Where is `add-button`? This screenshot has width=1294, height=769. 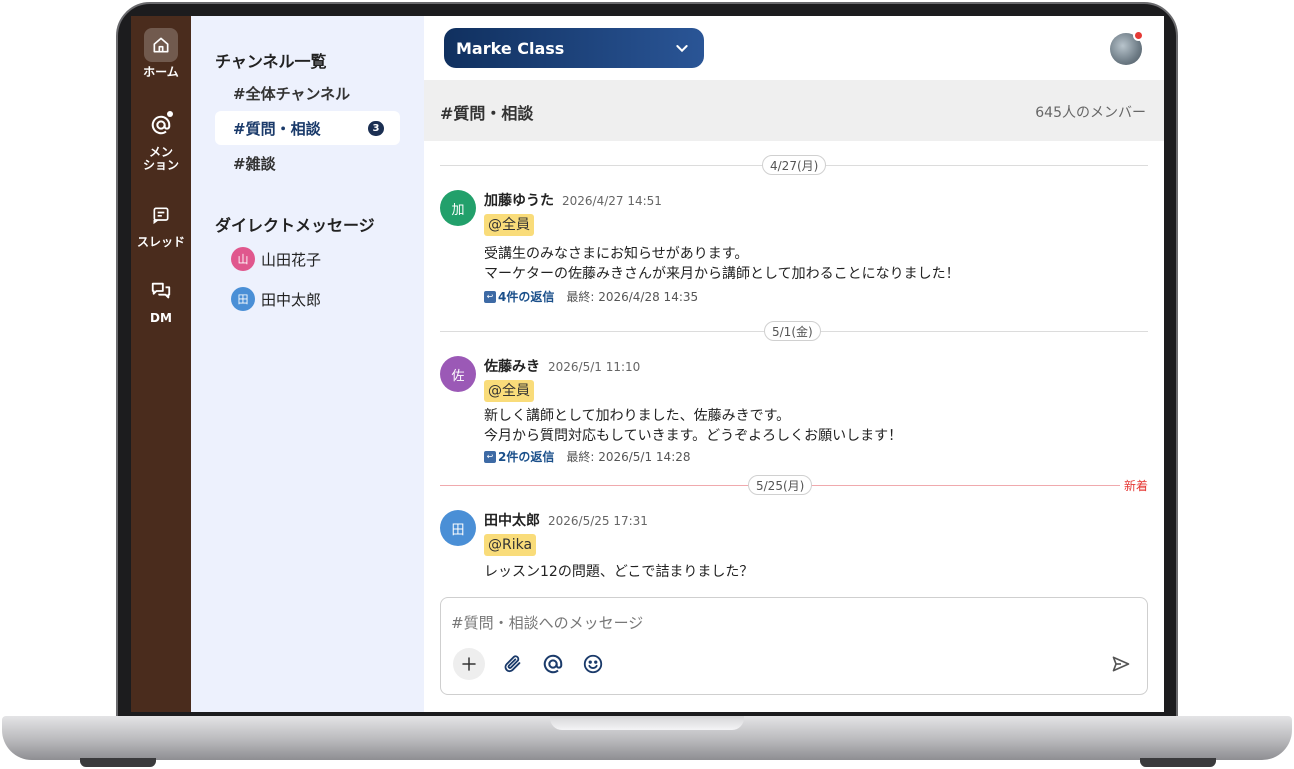 add-button is located at coordinates (469, 664).